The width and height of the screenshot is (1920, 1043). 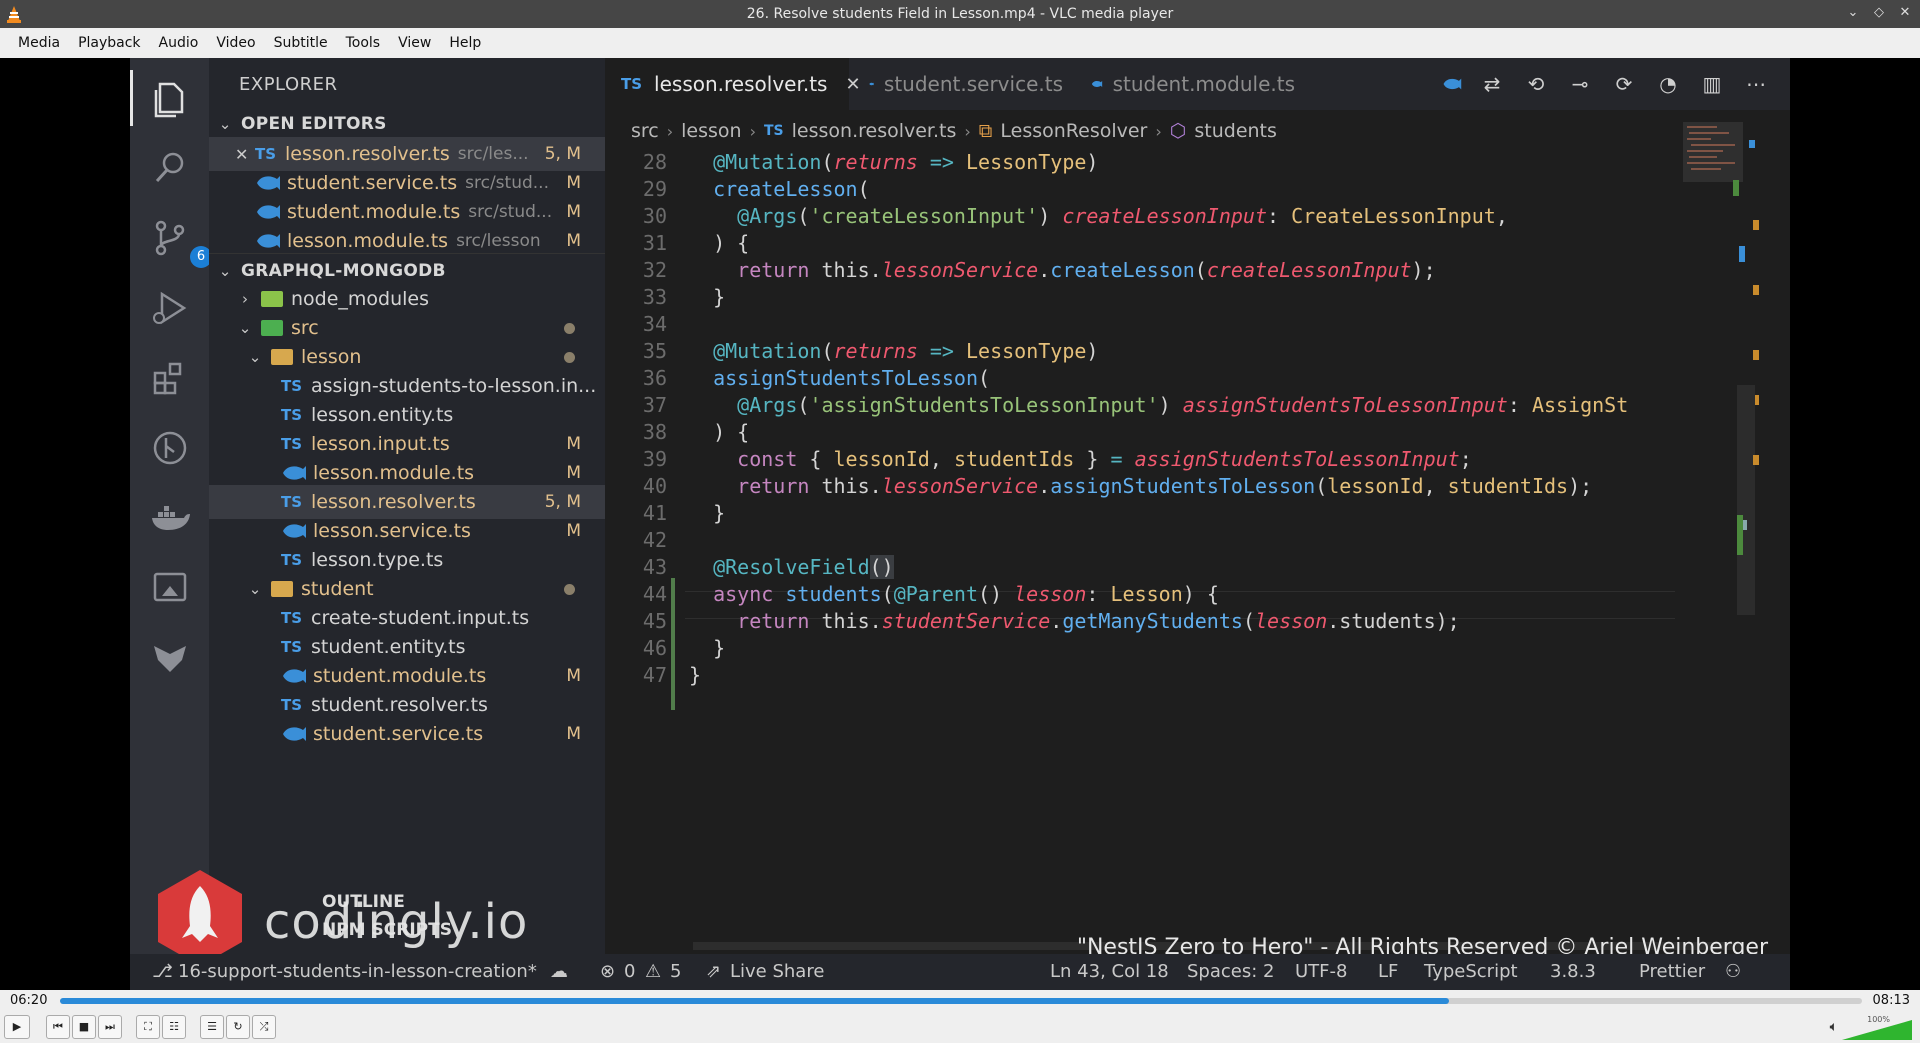 I want to click on volume-slider, so click(x=1877, y=1030).